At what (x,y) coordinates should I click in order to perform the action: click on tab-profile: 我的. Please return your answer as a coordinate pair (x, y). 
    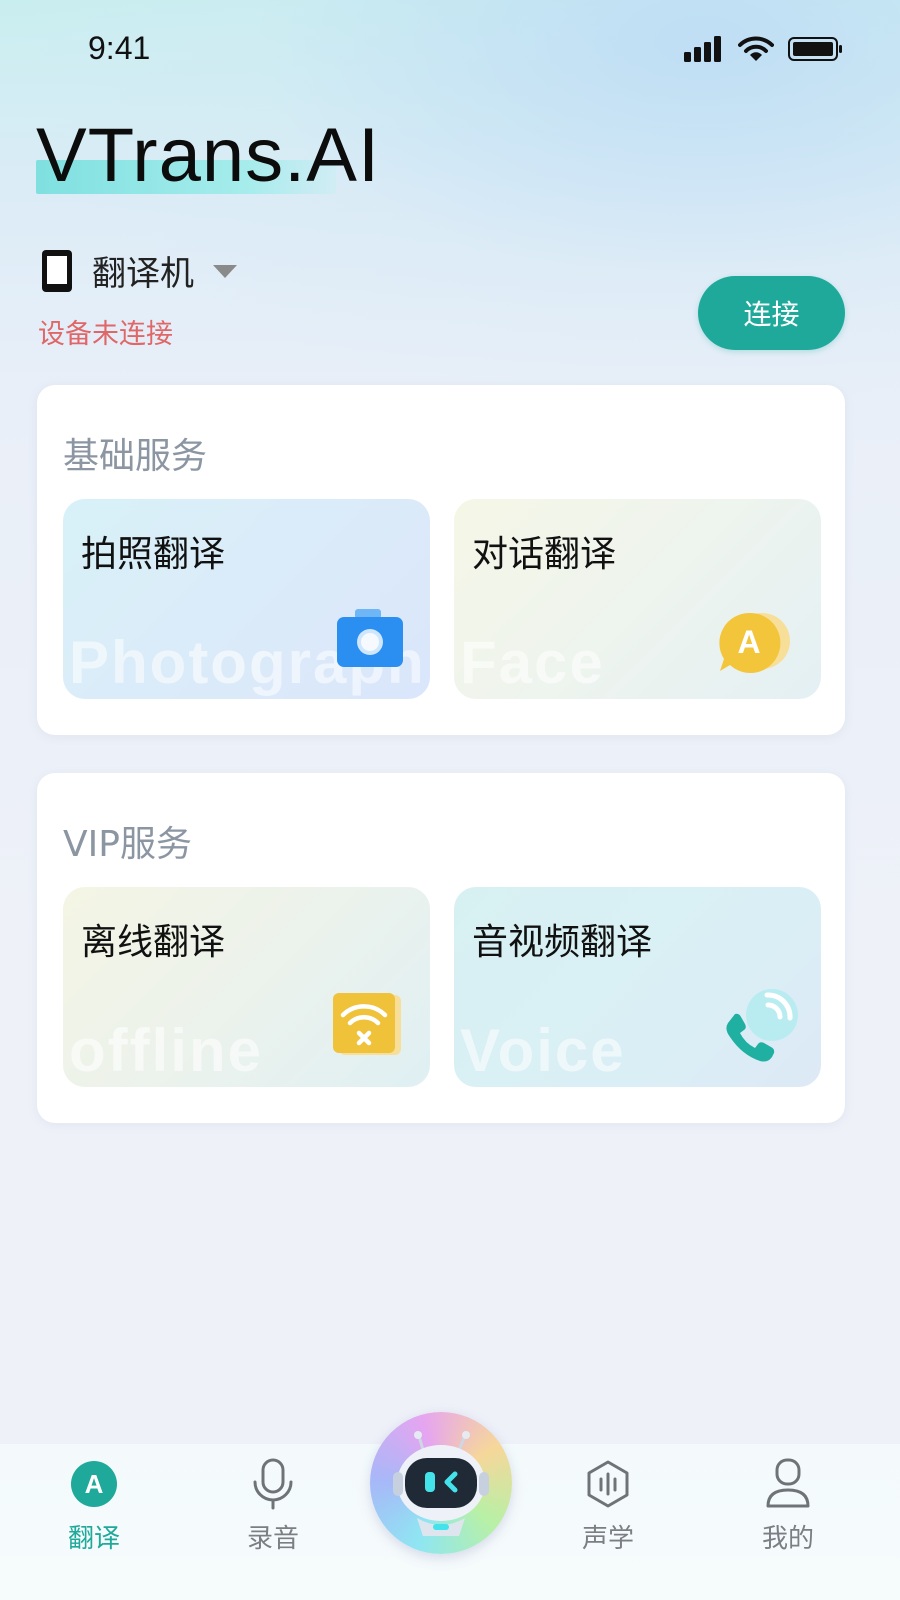
    Looking at the image, I should click on (788, 1522).